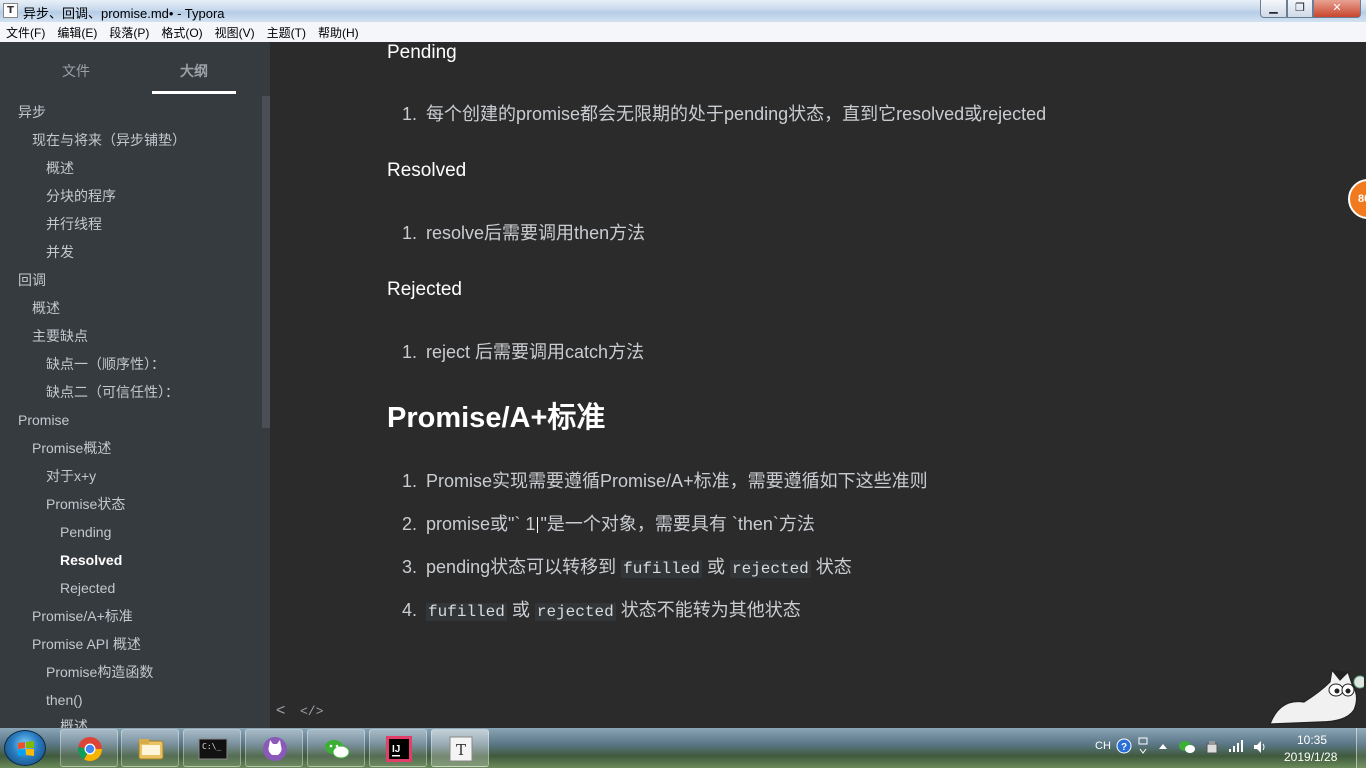 This screenshot has height=768, width=1366. What do you see at coordinates (86, 644) in the screenshot?
I see `outline-item: Promise API 概述` at bounding box center [86, 644].